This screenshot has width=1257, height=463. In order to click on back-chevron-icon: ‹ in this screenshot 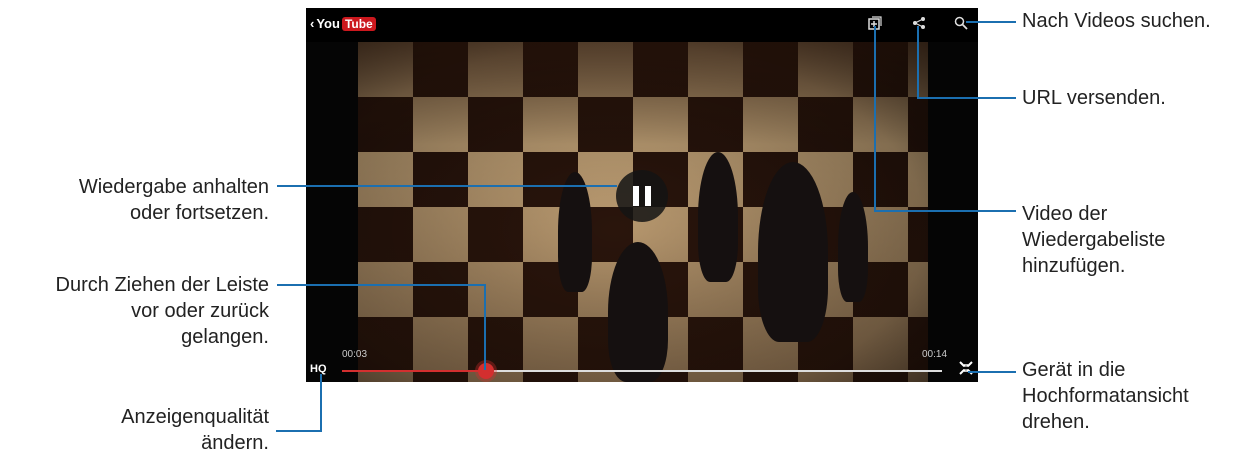, I will do `click(312, 23)`.